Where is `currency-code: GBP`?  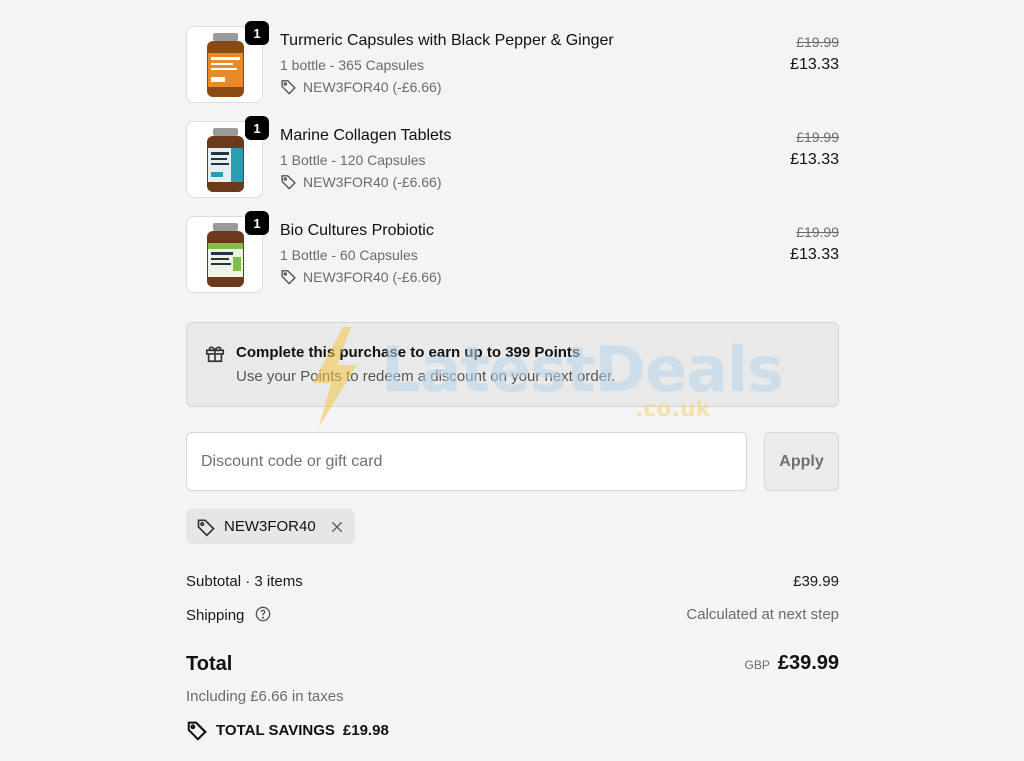 currency-code: GBP is located at coordinates (757, 665).